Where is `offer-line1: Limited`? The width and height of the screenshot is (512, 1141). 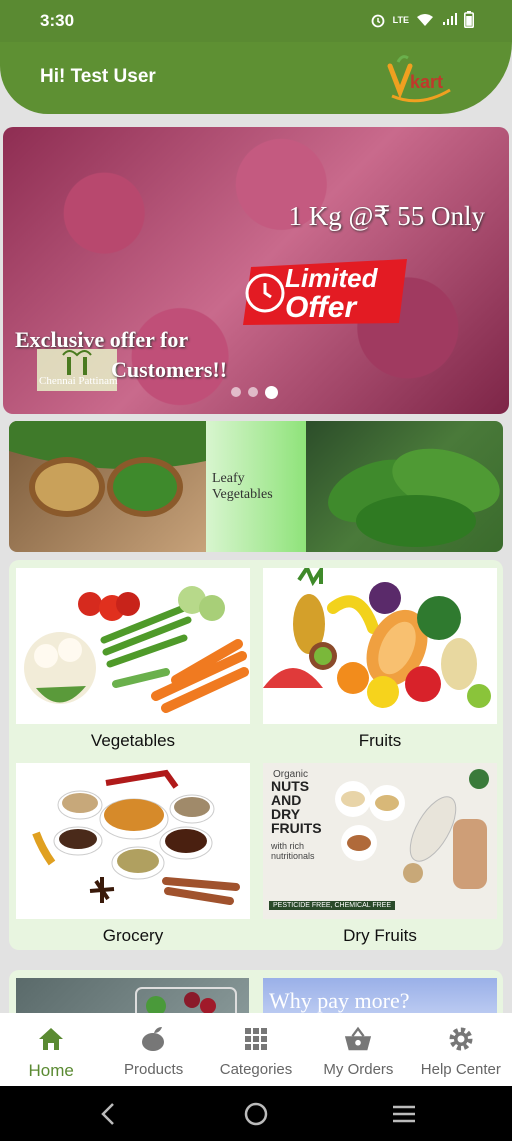
offer-line1: Limited is located at coordinates (332, 278).